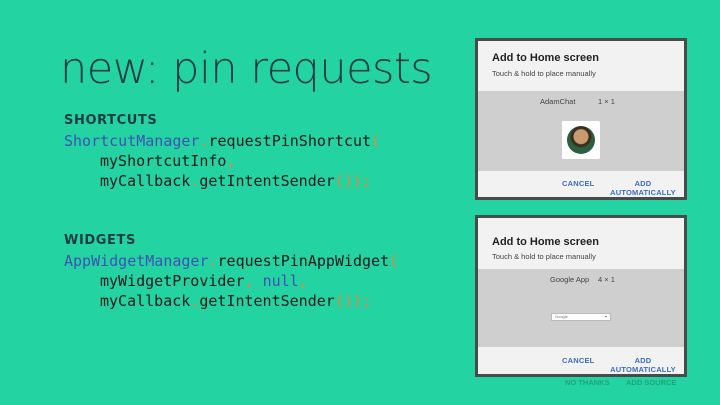  Describe the element at coordinates (605, 316) in the screenshot. I see `chevron-down-icon: ▾` at that location.